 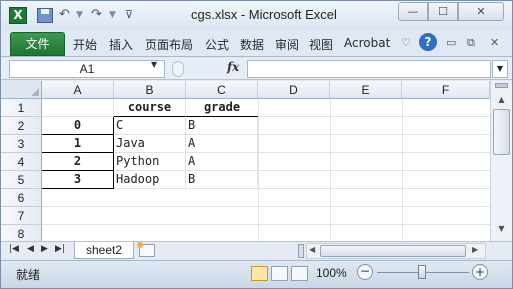 What do you see at coordinates (500, 69) in the screenshot?
I see `expand-formula-bar-icon: ▼` at bounding box center [500, 69].